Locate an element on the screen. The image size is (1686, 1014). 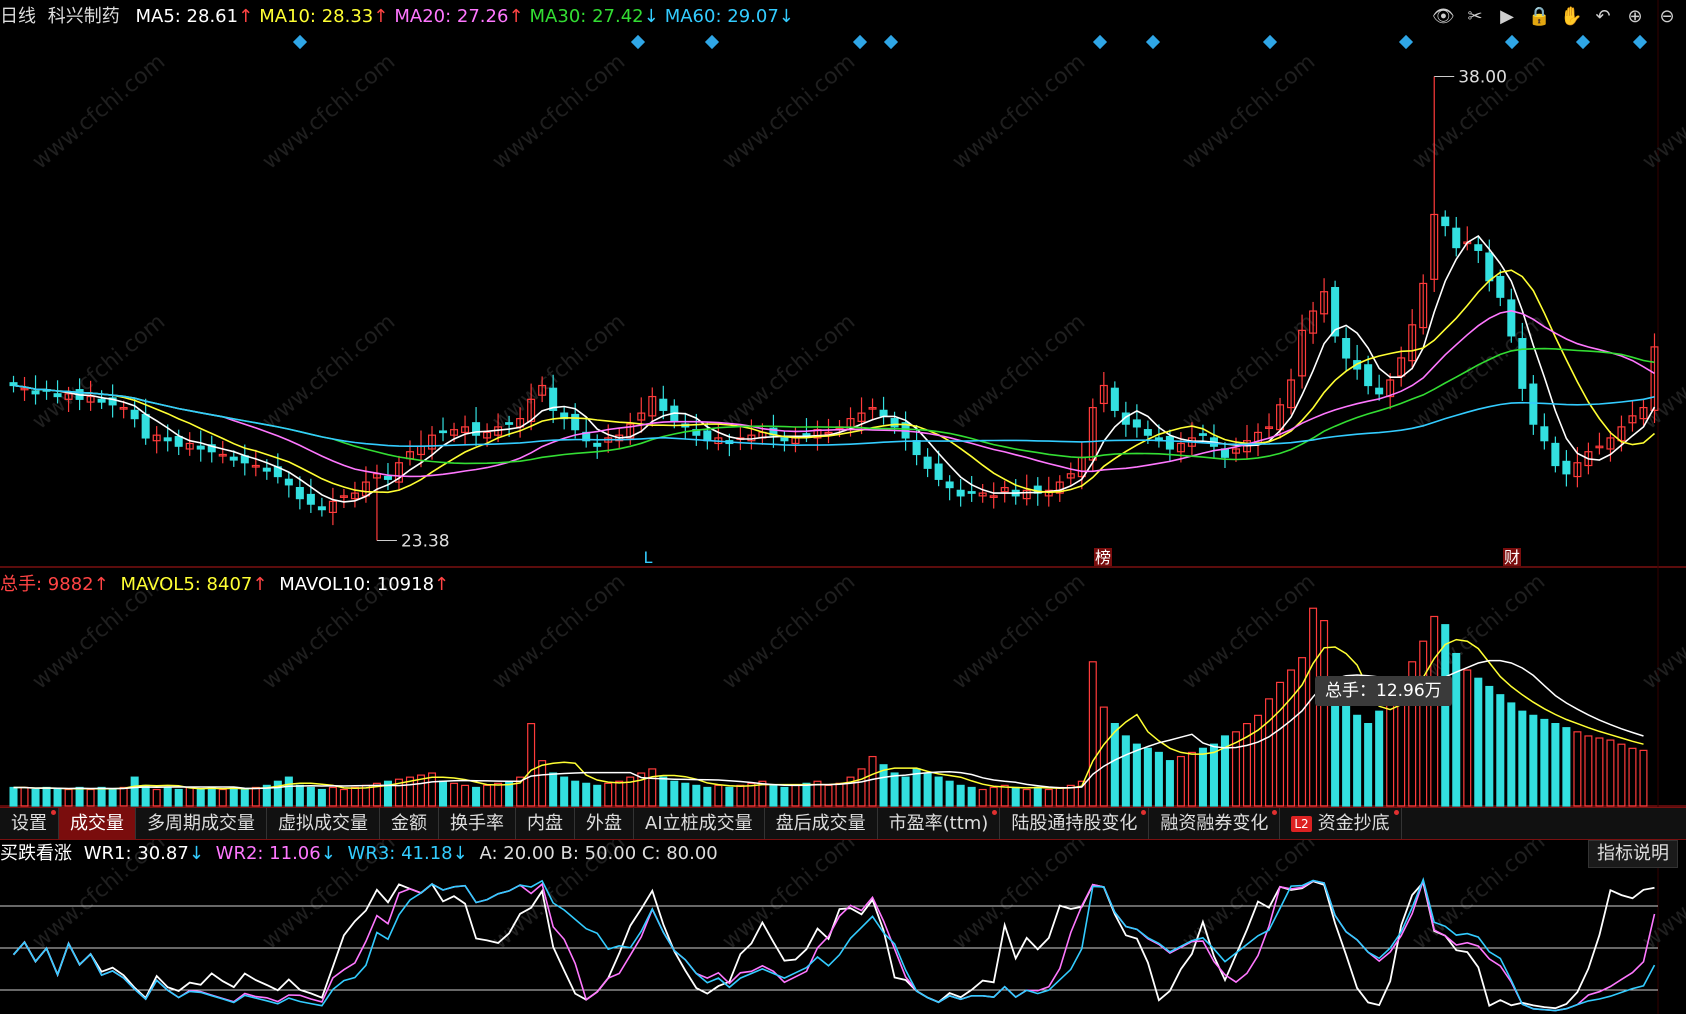
tab-label: 资金抄底 is located at coordinates (1353, 823).